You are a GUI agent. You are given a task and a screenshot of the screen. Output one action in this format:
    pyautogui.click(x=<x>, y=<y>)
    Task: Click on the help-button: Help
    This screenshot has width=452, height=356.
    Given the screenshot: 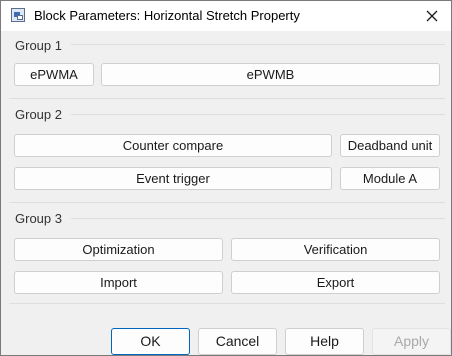 What is the action you would take?
    pyautogui.click(x=324, y=341)
    